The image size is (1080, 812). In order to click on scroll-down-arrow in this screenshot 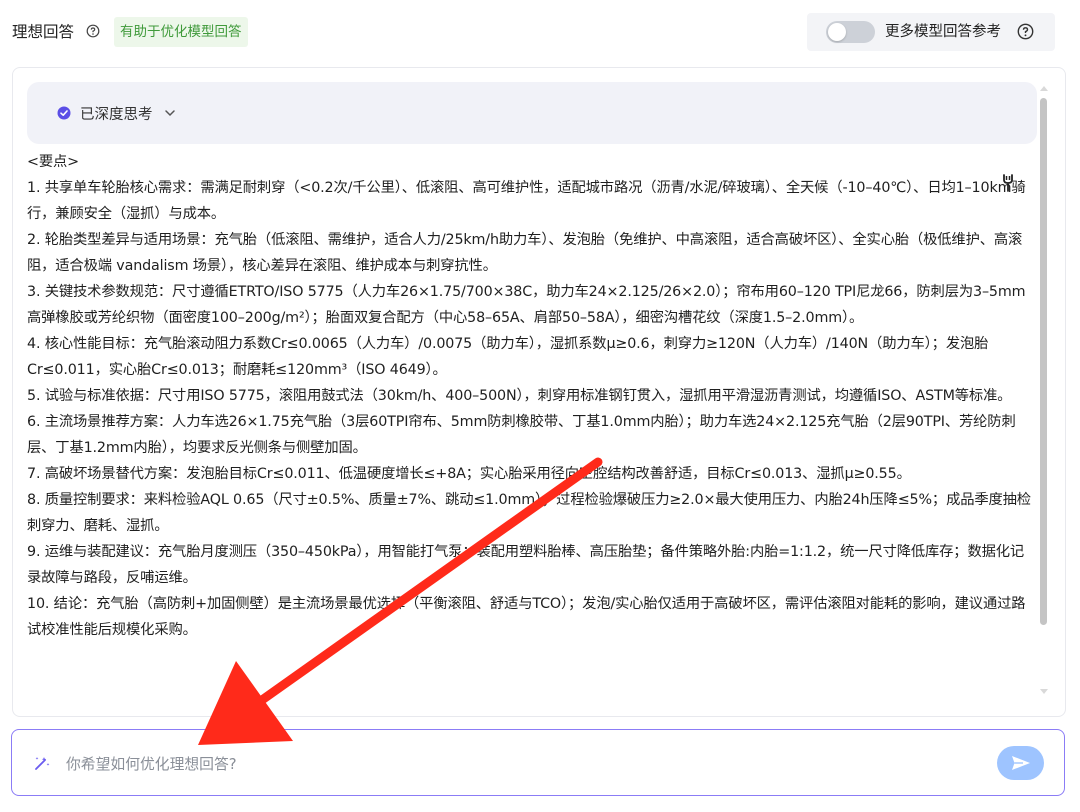, I will do `click(1044, 691)`.